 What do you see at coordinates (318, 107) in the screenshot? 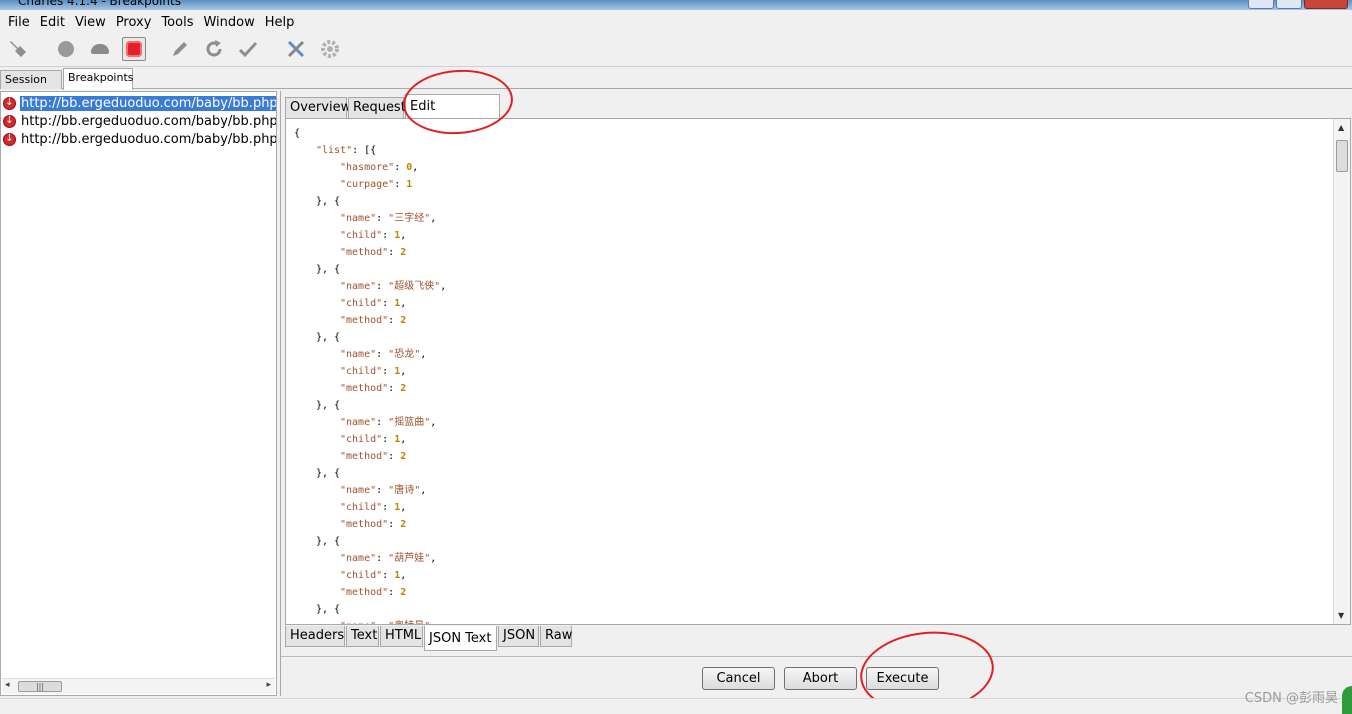
I see `tab-overview: Overview` at bounding box center [318, 107].